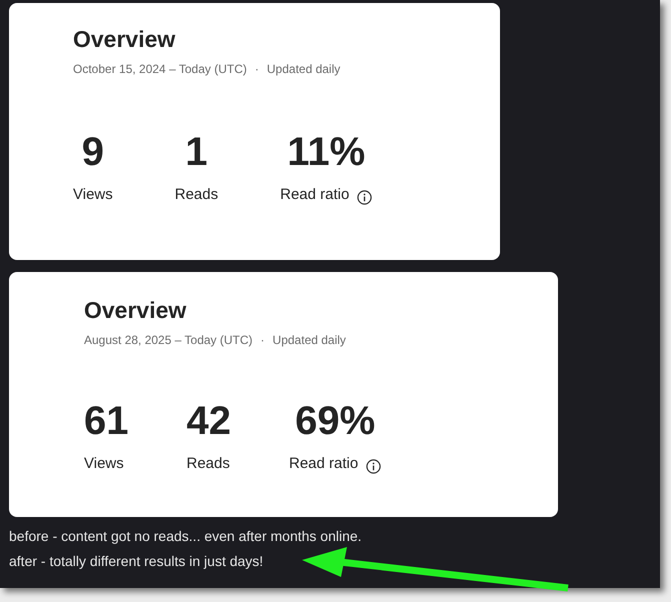  What do you see at coordinates (335, 420) in the screenshot?
I see `stat-value: 69%` at bounding box center [335, 420].